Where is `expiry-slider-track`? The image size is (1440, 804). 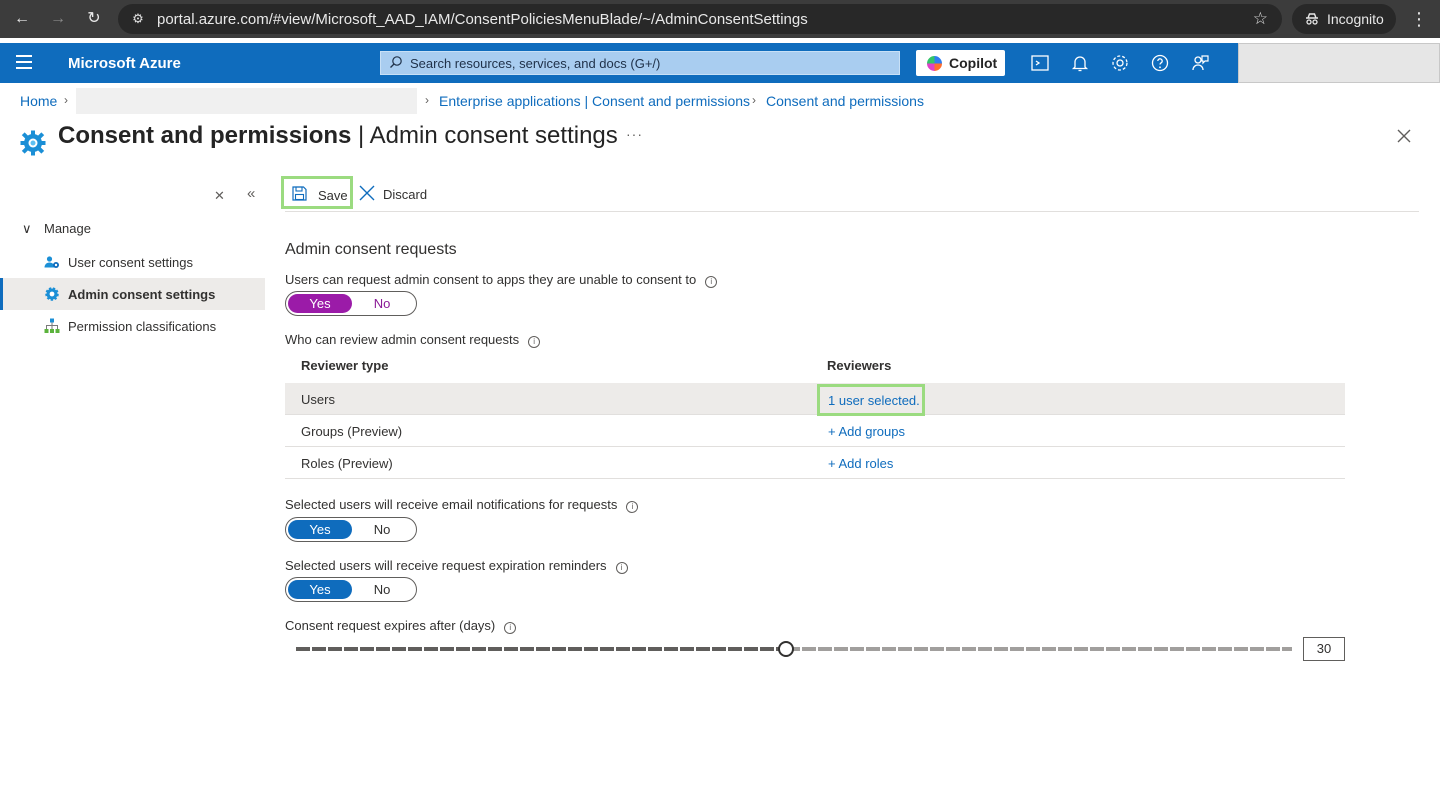
expiry-slider-track is located at coordinates (794, 649).